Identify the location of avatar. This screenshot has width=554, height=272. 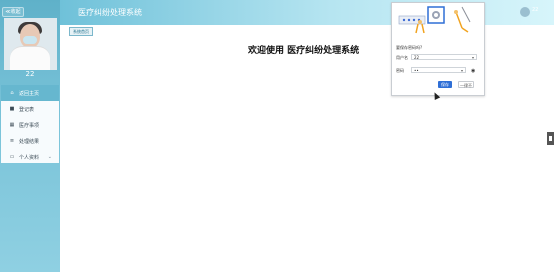
(30, 44).